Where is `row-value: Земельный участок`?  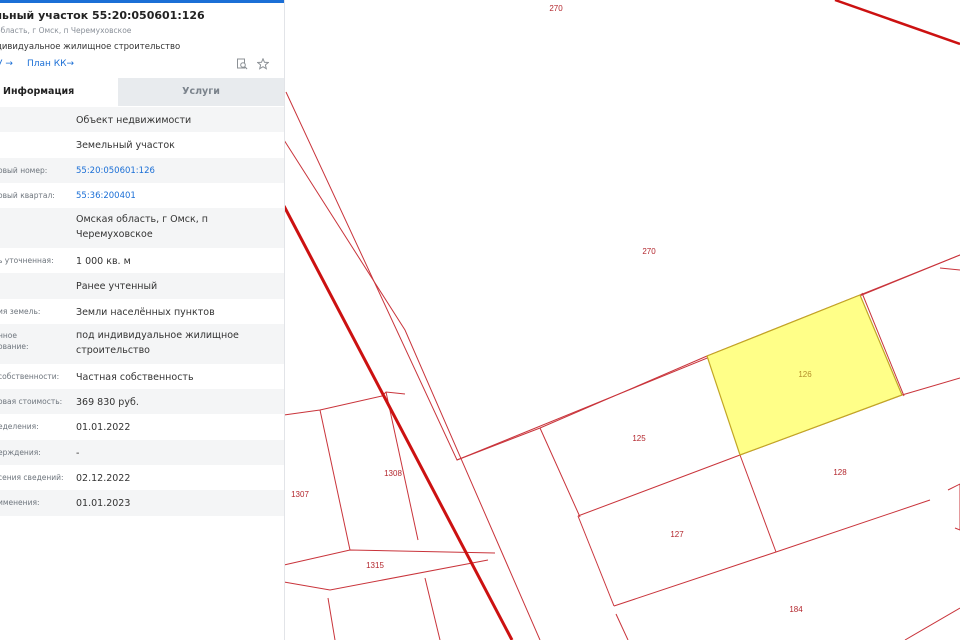
row-value: Земельный участок is located at coordinates (125, 145).